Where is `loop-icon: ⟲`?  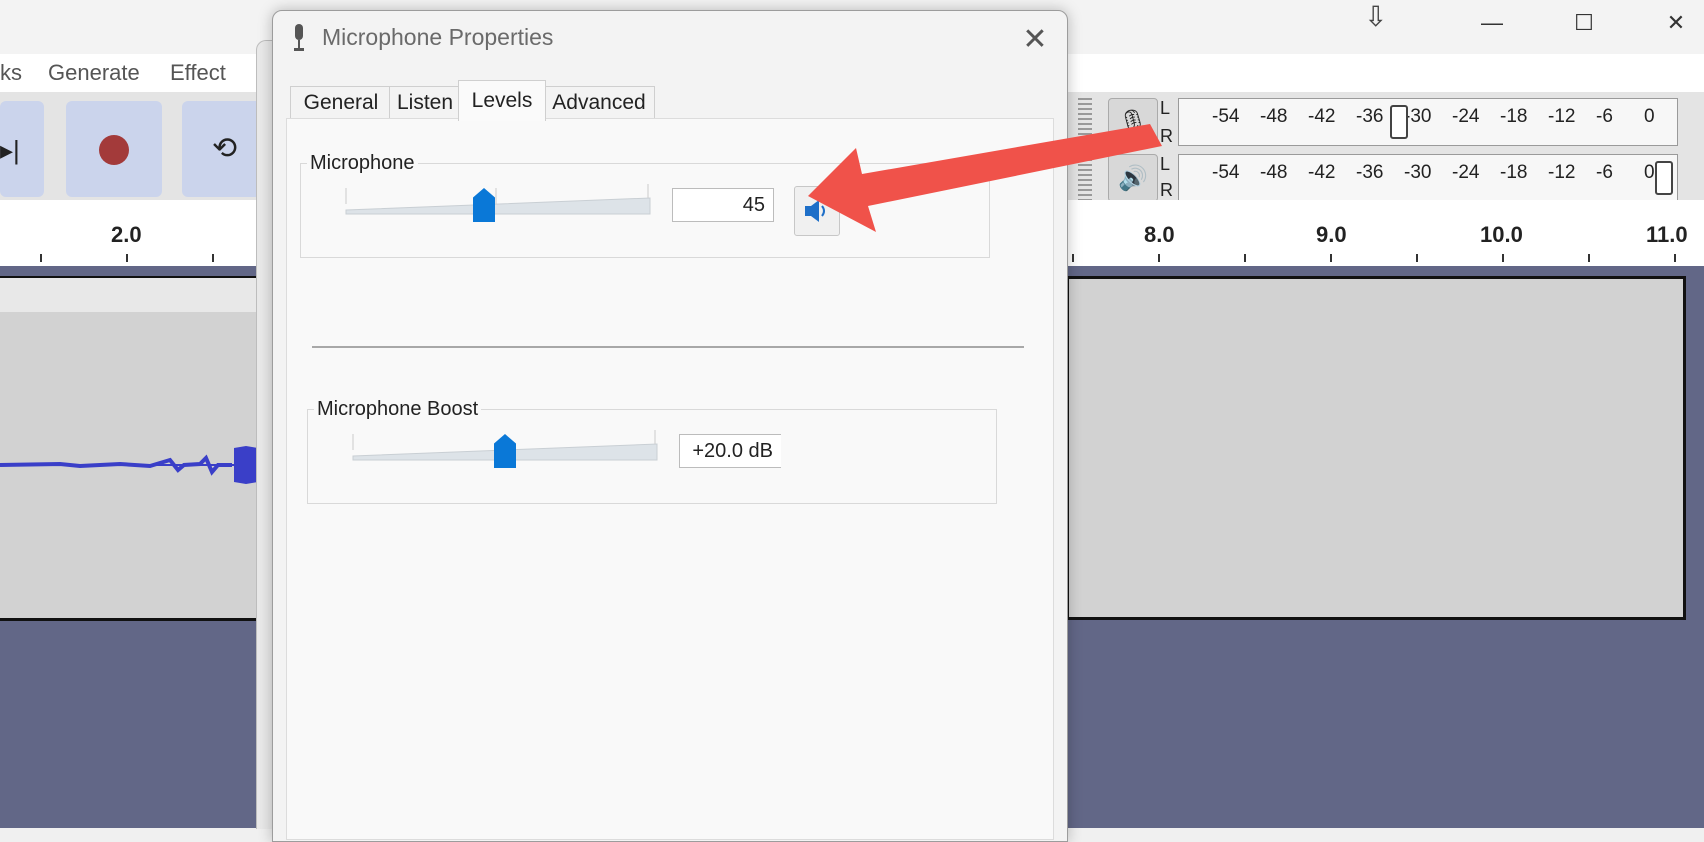
loop-icon: ⟲ is located at coordinates (225, 148).